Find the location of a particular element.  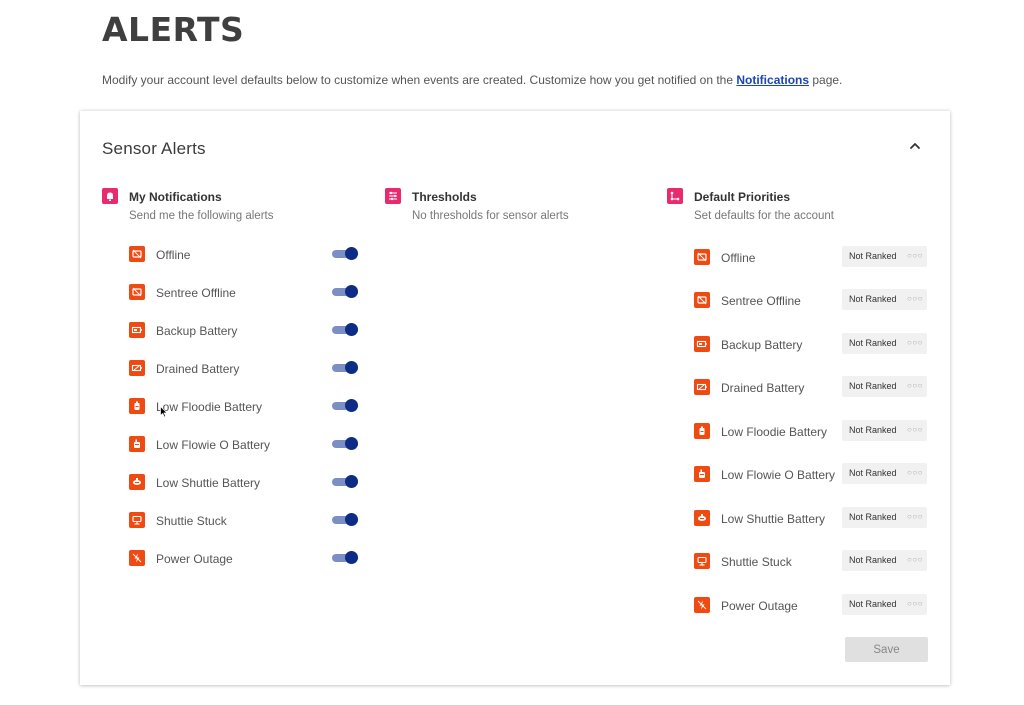

toggle-power-outage is located at coordinates (345, 557).